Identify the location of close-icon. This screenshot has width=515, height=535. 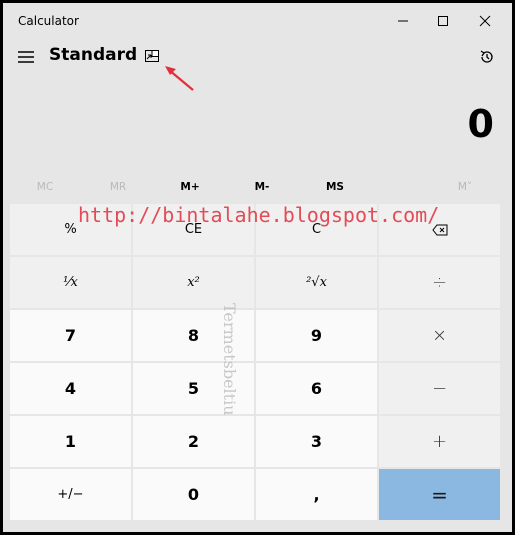
(485, 21).